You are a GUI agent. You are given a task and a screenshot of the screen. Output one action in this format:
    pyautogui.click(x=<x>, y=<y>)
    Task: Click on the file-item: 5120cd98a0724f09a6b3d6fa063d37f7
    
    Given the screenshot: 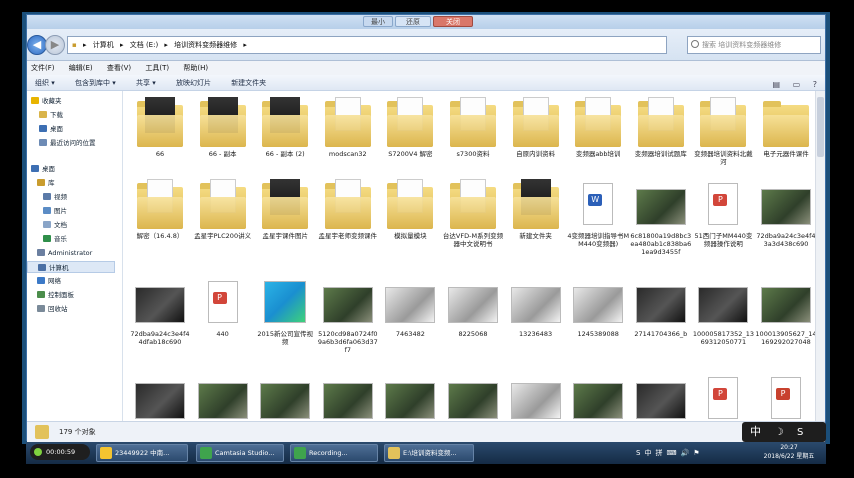 What is the action you would take?
    pyautogui.click(x=348, y=315)
    